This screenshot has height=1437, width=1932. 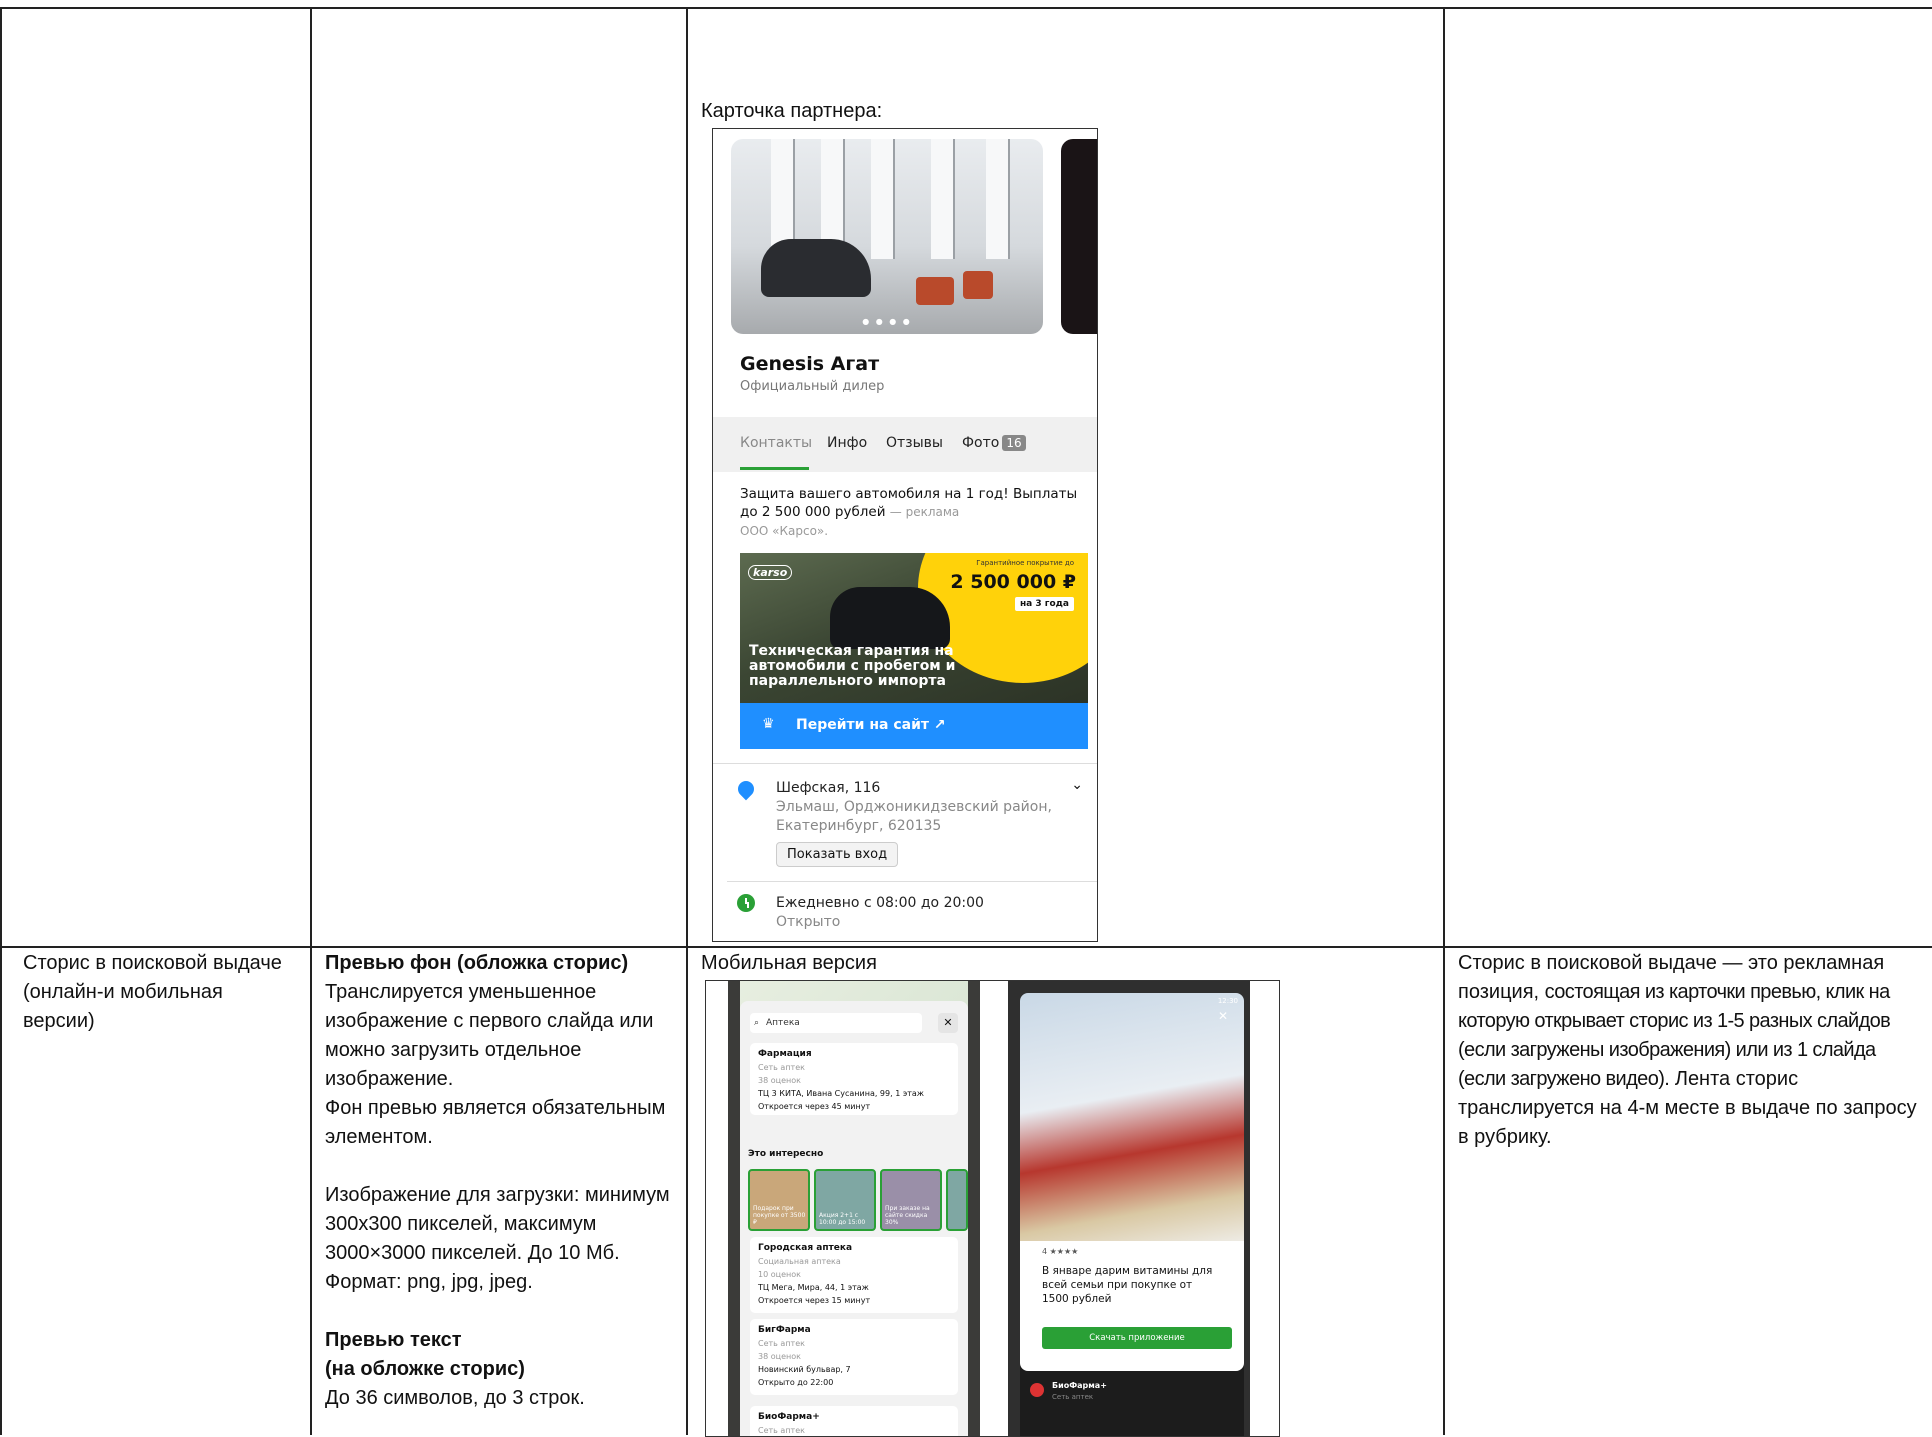 I want to click on go-to-site-button: ♛ Перейти на сайт ↗, so click(x=914, y=726).